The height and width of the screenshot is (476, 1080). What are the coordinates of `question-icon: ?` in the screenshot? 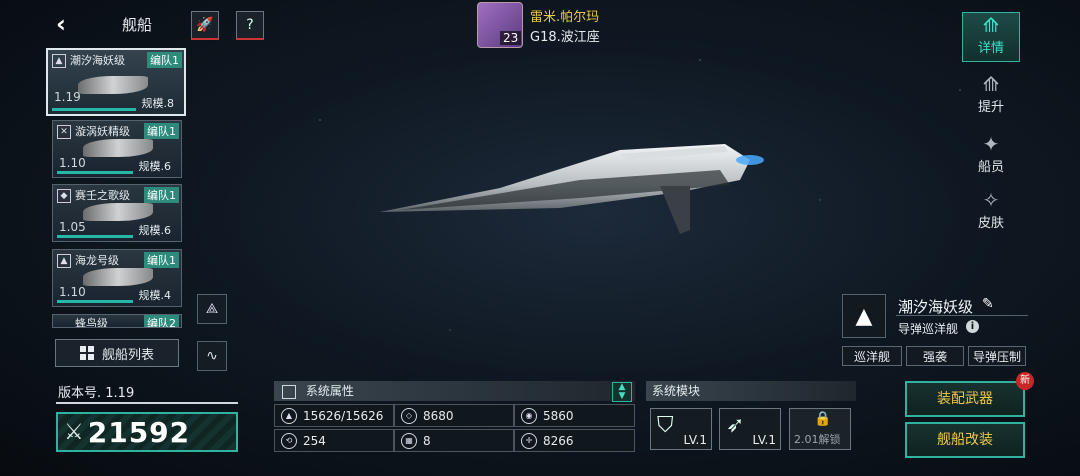 It's located at (250, 25).